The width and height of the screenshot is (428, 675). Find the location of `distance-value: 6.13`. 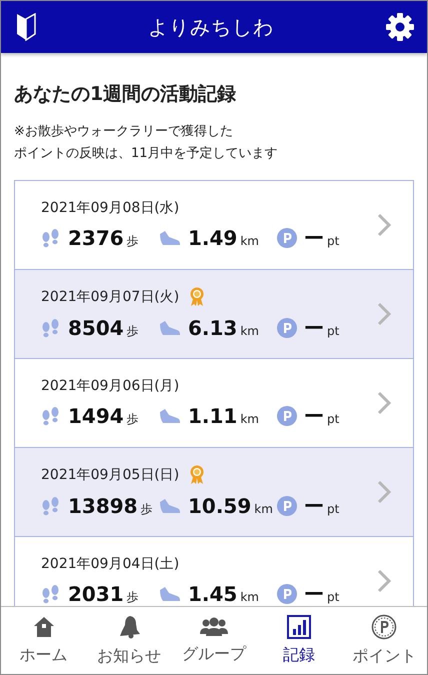

distance-value: 6.13 is located at coordinates (213, 328).